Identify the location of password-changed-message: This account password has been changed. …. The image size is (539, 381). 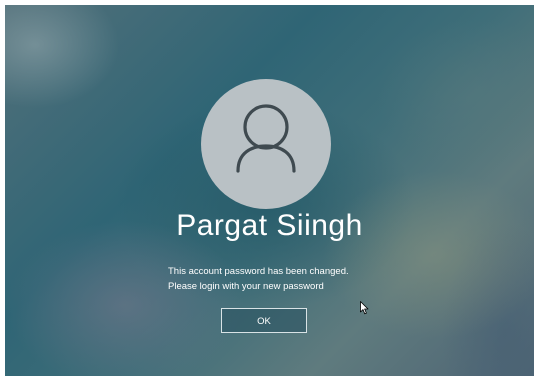
(258, 279).